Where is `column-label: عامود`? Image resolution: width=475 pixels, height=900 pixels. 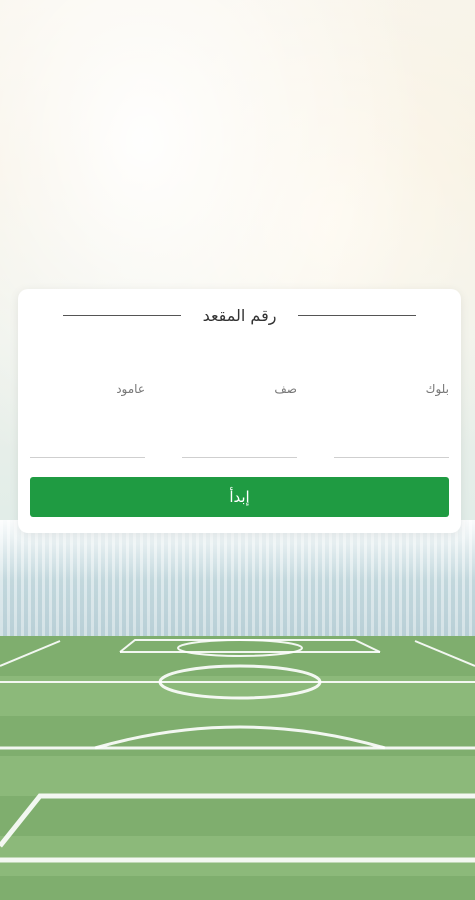 column-label: عامود is located at coordinates (130, 389).